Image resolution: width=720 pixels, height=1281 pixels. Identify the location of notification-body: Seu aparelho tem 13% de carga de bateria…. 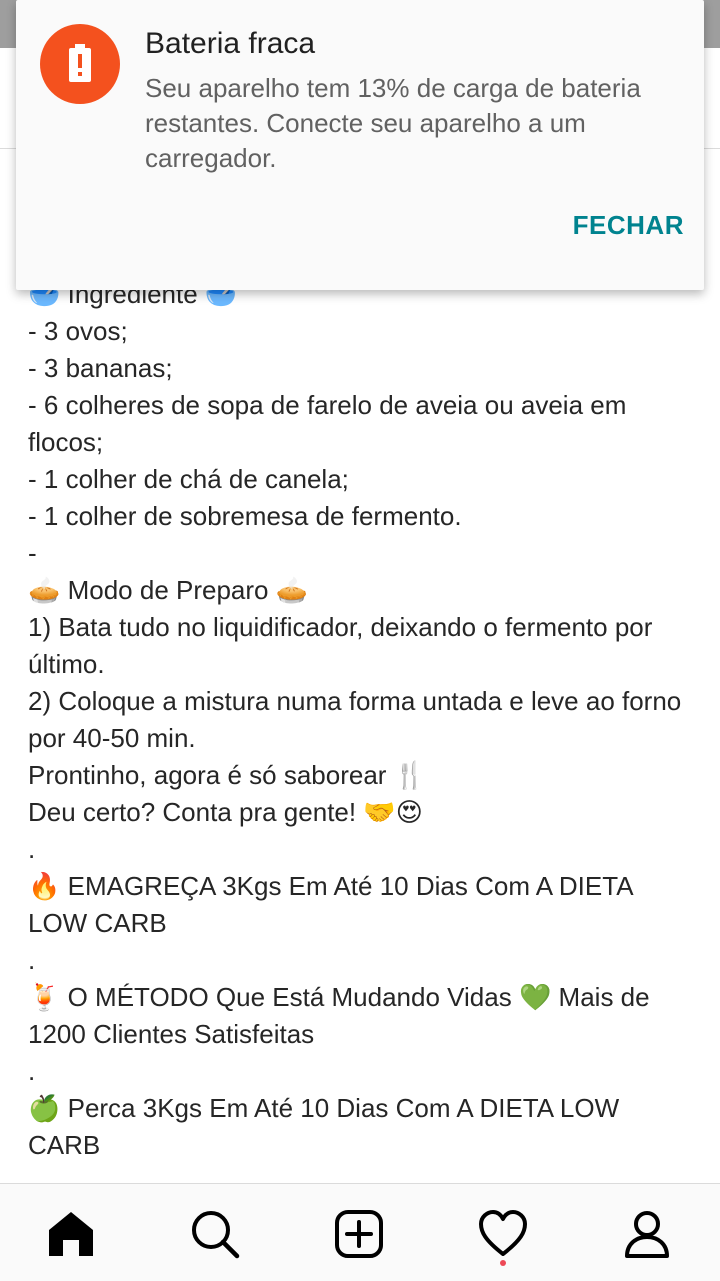
(393, 123).